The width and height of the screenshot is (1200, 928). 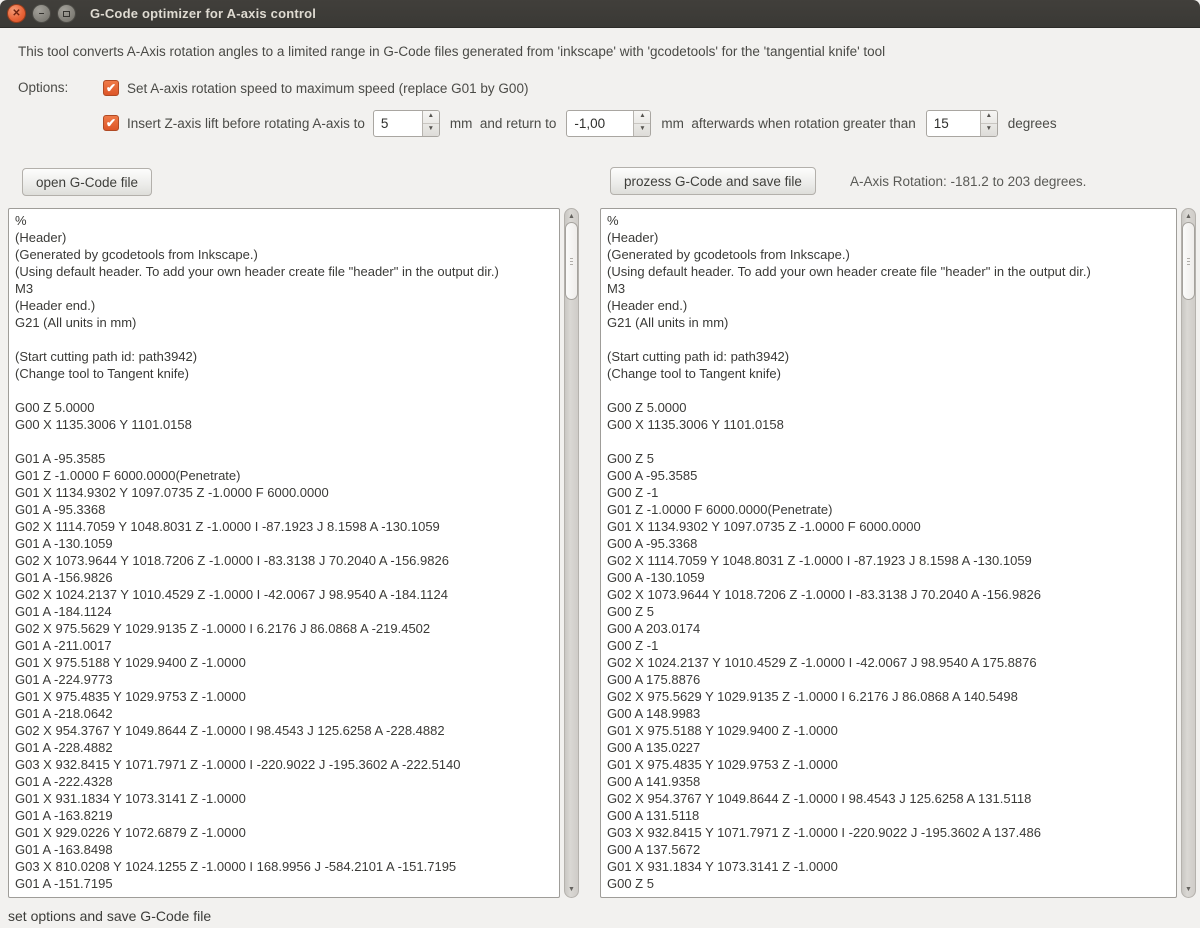 I want to click on lift-height-value: 5, so click(x=398, y=123).